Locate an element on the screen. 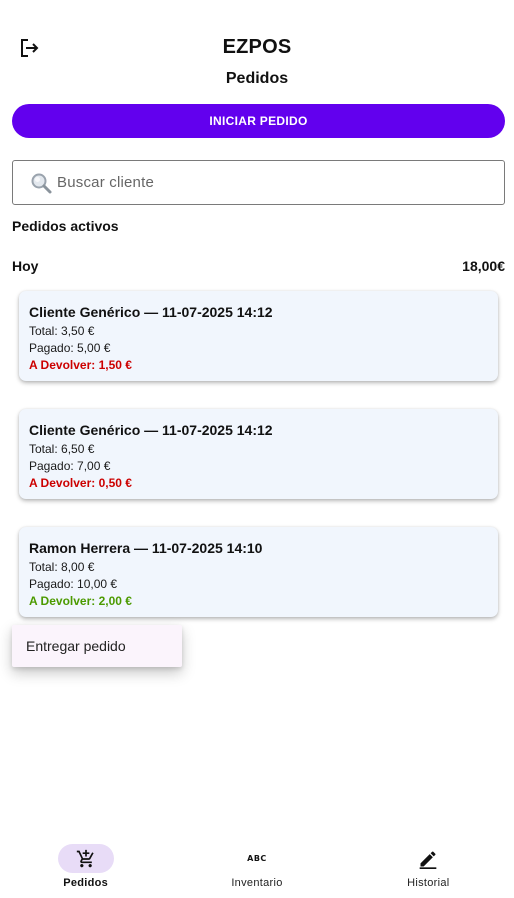  active-orders-heading: Pedidos activos is located at coordinates (65, 226).